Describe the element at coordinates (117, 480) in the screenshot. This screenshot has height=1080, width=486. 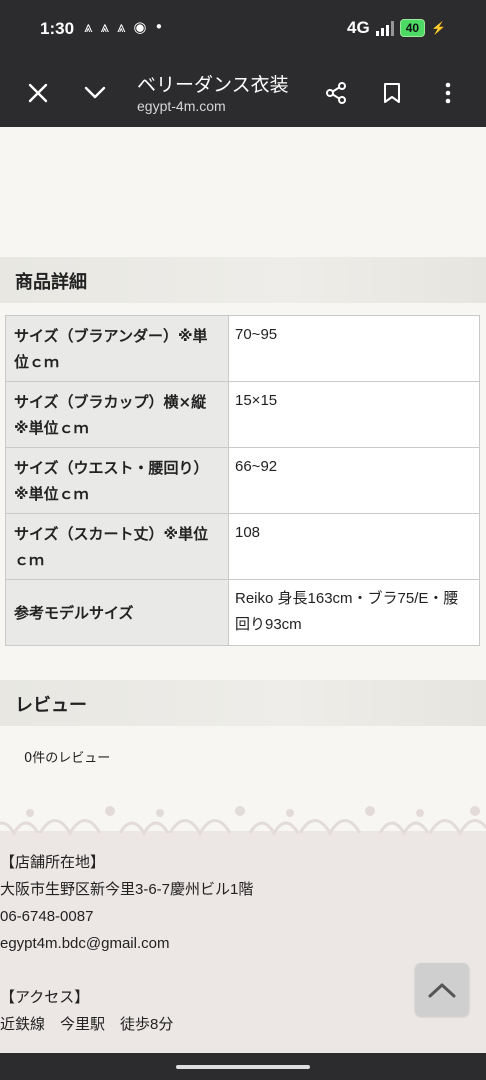
I see `row-label: サイズ（ウエスト・腰回り）※単位ｃｍ` at that location.